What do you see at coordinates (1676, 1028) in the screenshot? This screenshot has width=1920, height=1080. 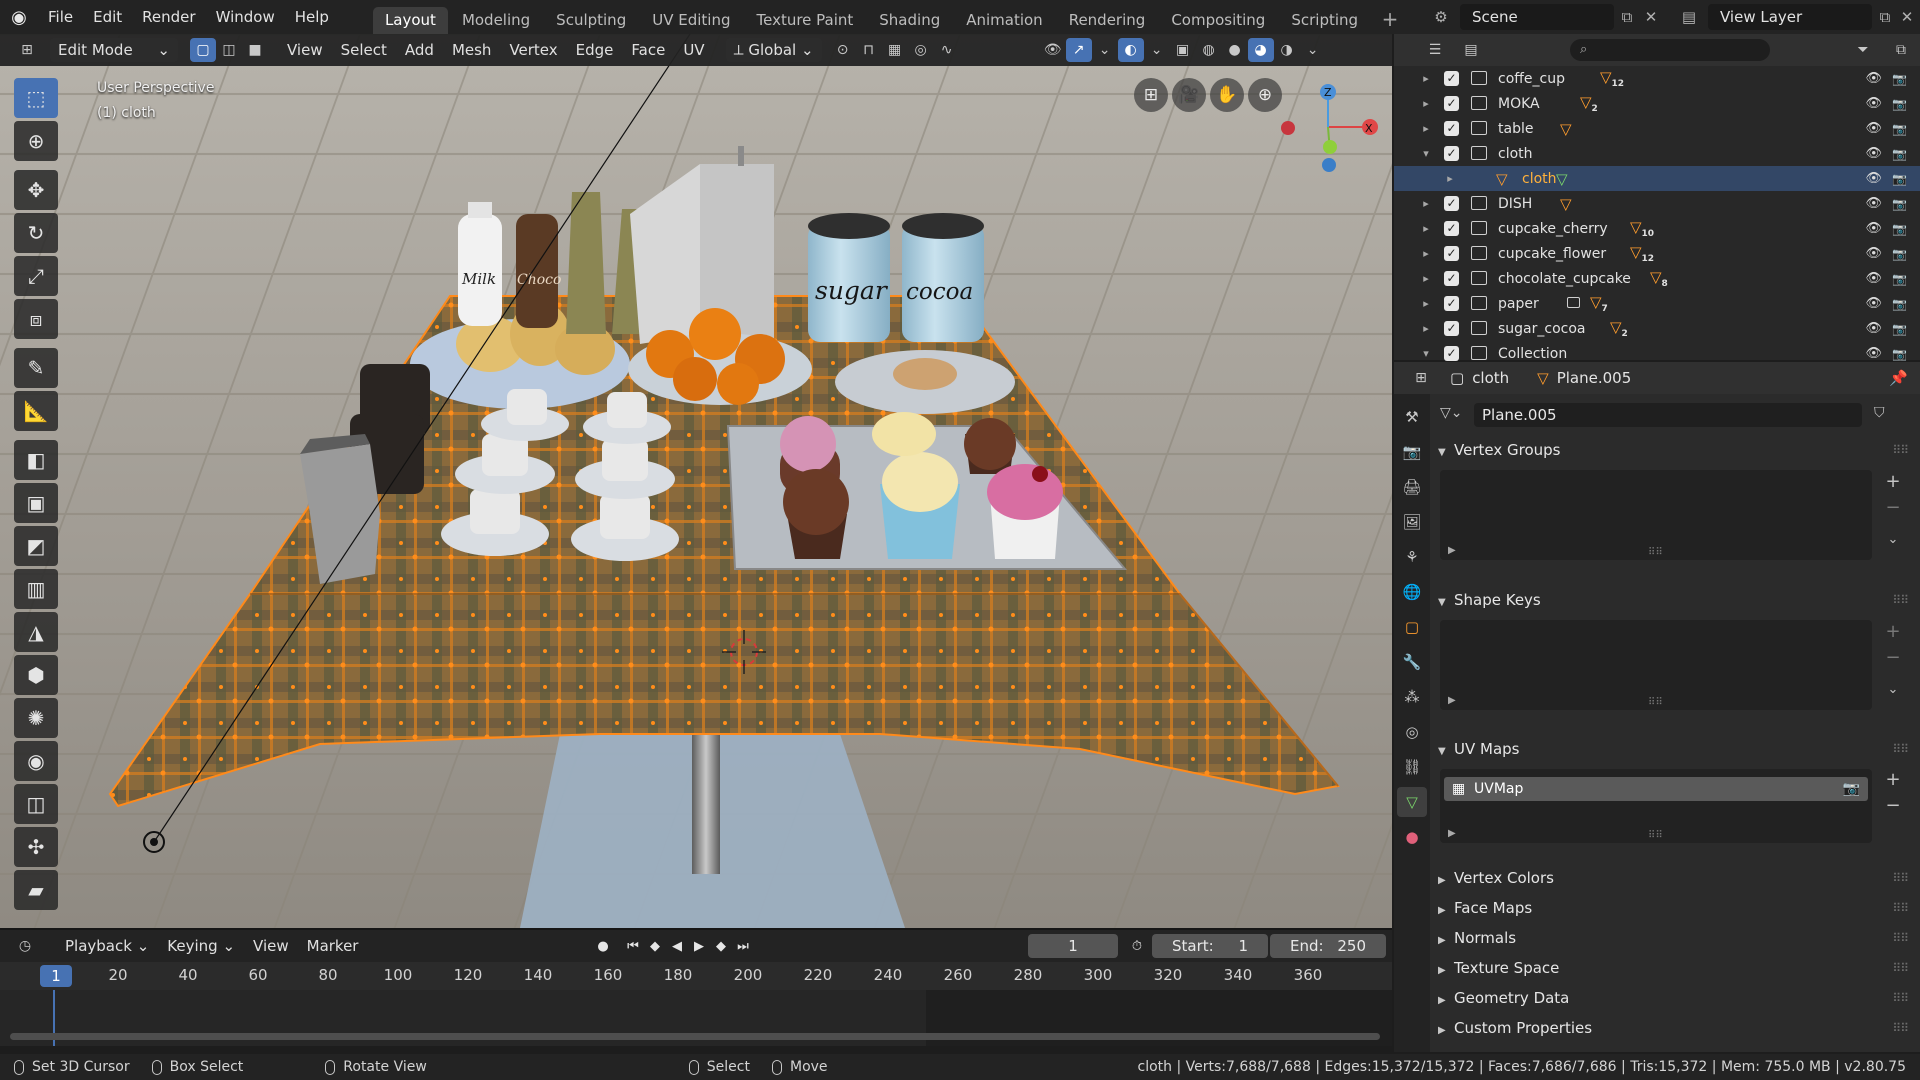 I see `custom-properties-panel-header: ▶ Custom Properties ⠿⠿` at bounding box center [1676, 1028].